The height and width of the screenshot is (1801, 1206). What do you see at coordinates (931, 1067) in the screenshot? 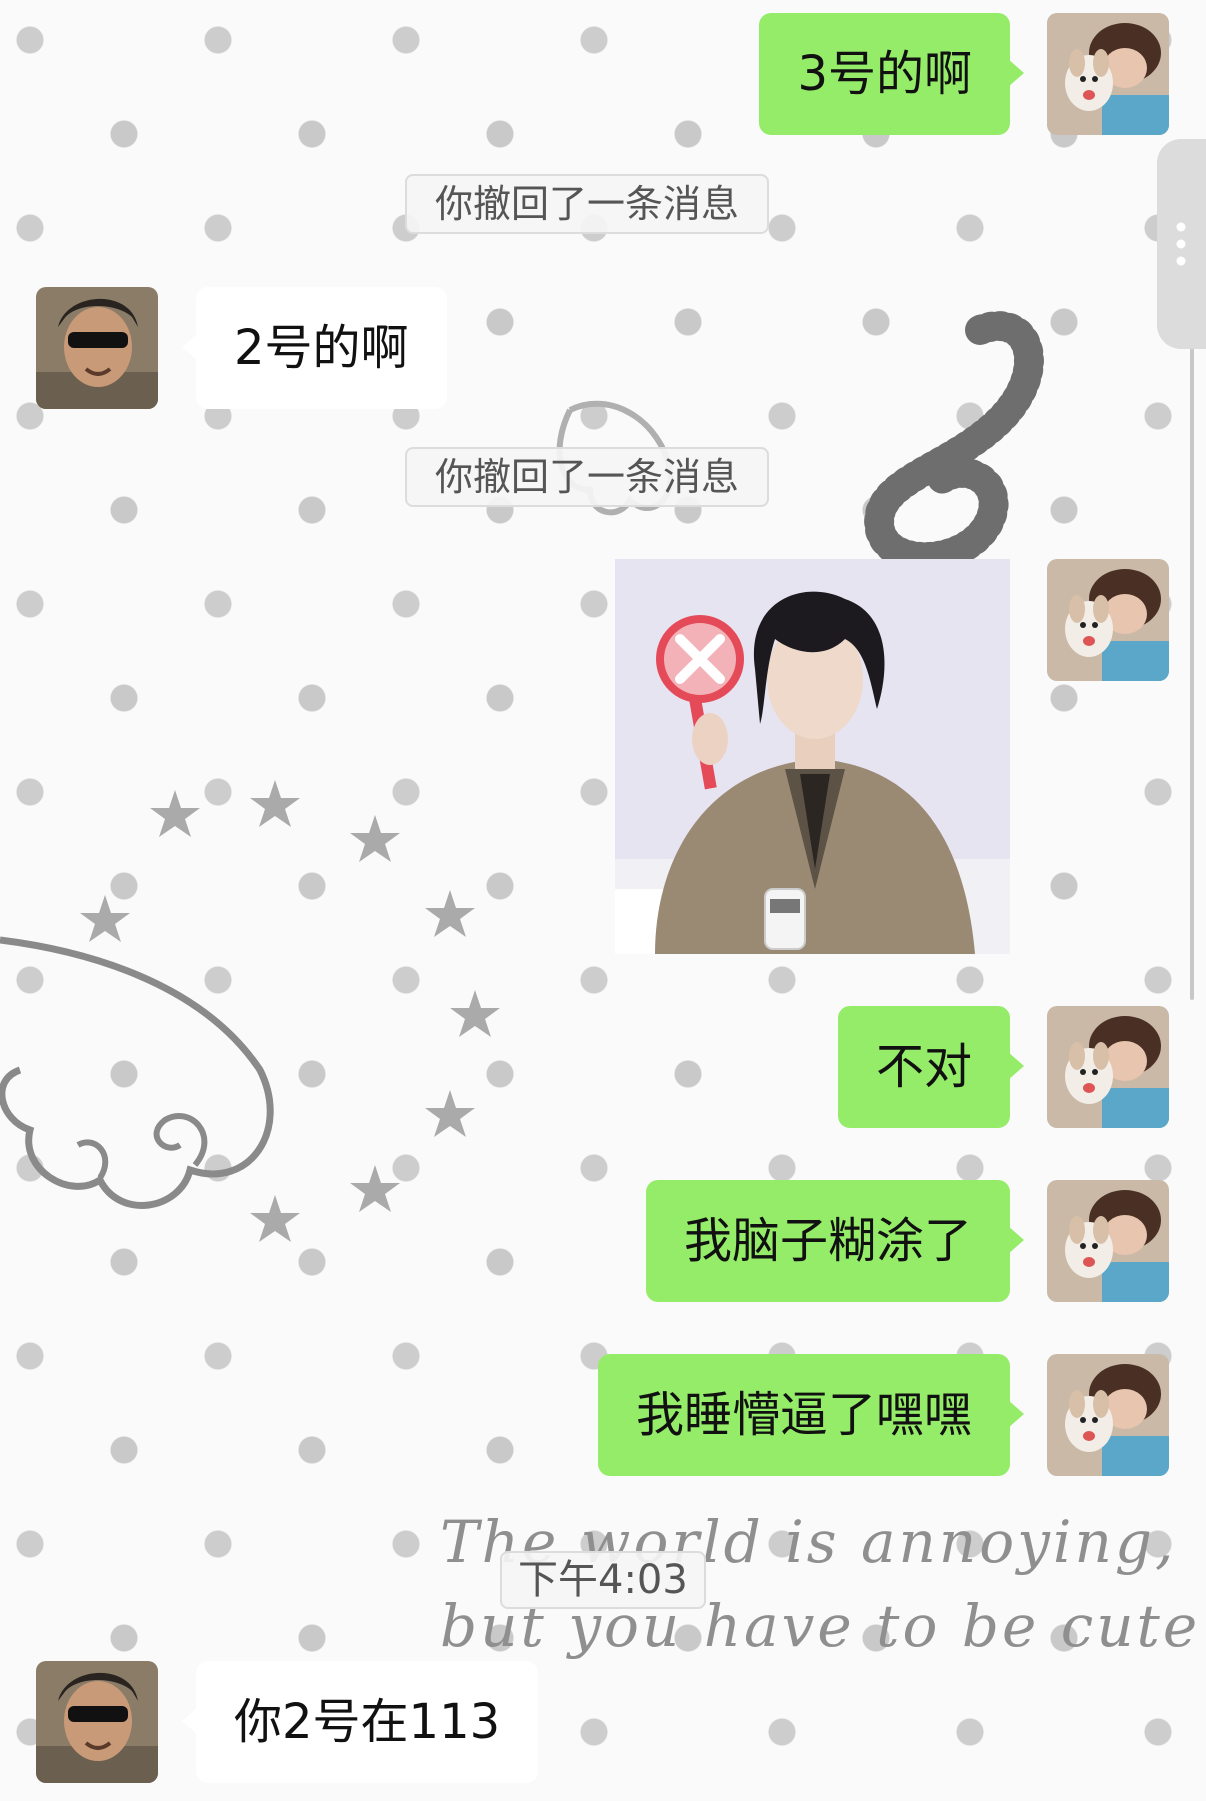
I see `message-bubble-sent: 不对` at bounding box center [931, 1067].